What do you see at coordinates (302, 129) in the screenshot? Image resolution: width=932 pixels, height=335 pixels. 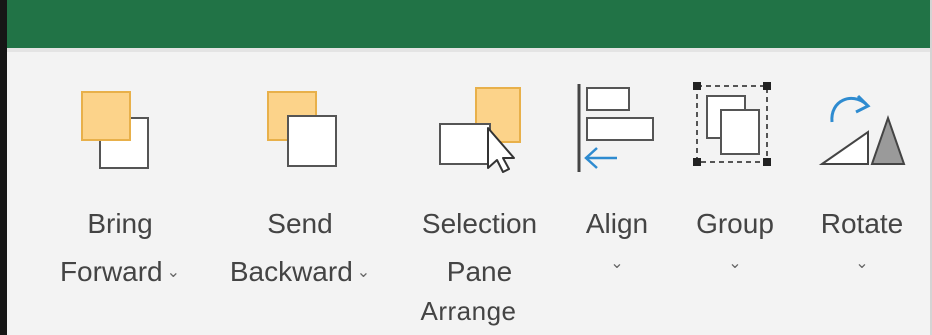 I see `send-backward-icon` at bounding box center [302, 129].